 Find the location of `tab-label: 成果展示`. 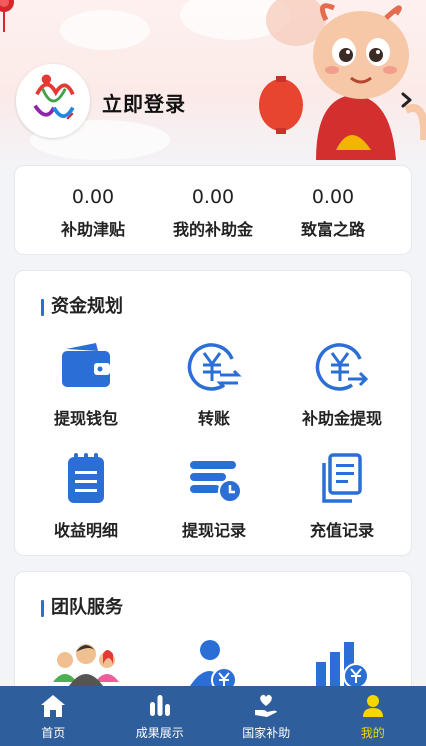

tab-label: 成果展示 is located at coordinates (159, 733).